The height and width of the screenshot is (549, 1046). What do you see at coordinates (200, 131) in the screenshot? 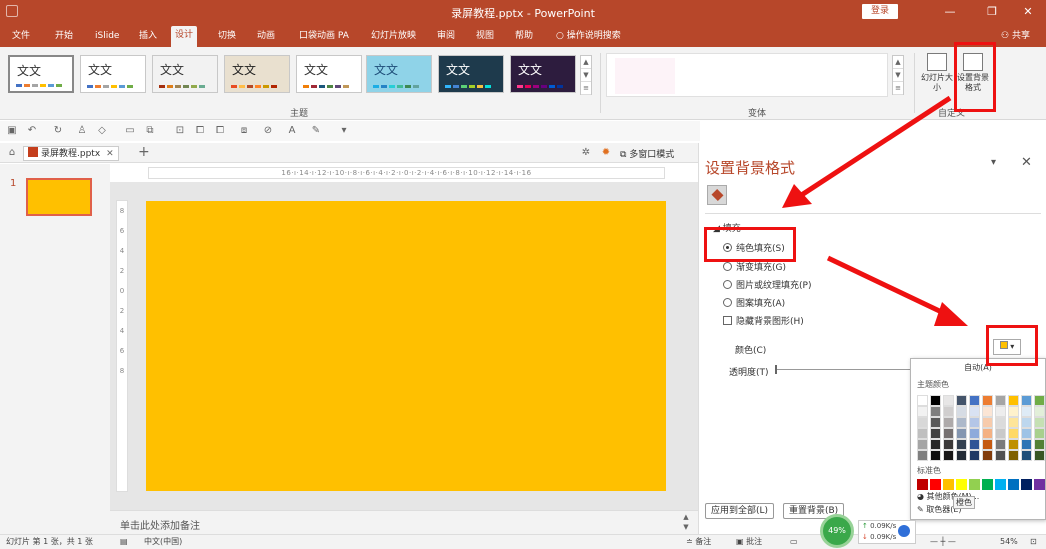
I see `copy-icon: ⧠` at bounding box center [200, 131].